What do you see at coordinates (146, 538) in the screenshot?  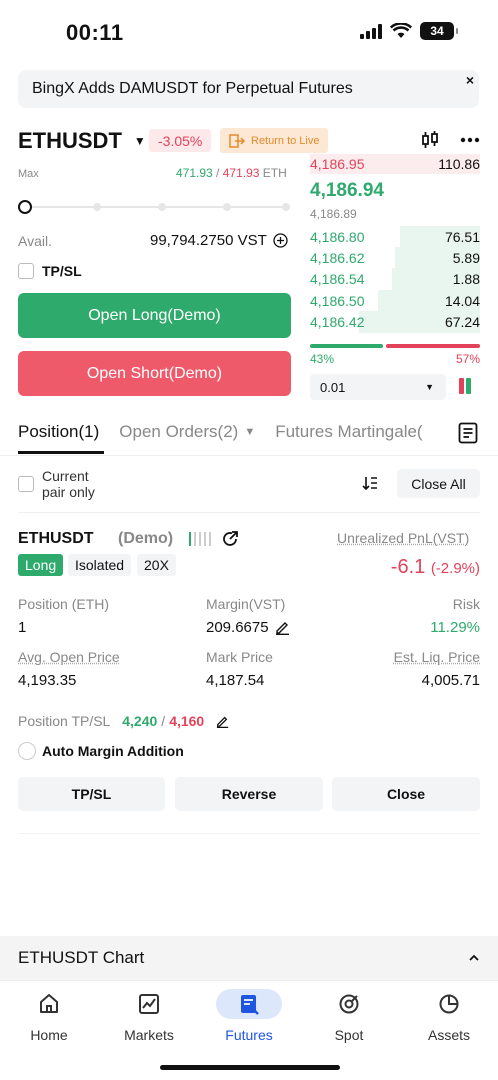 I see `demo-label: (Demo)` at bounding box center [146, 538].